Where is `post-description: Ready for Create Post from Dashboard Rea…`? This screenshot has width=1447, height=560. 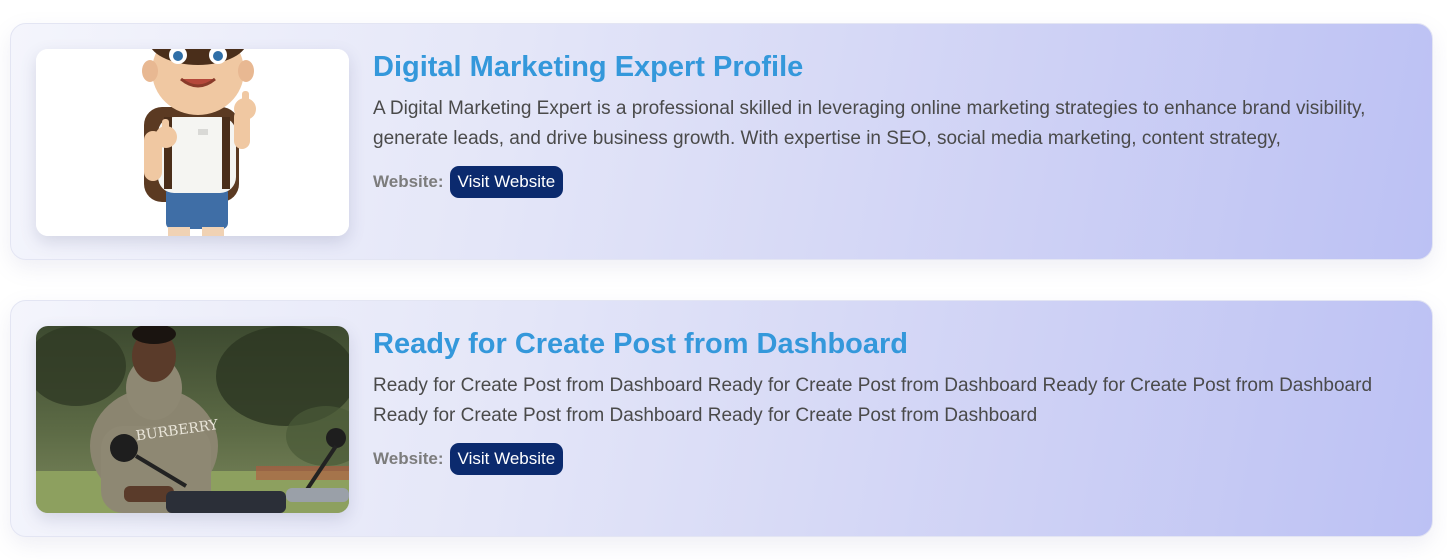
post-description: Ready for Create Post from Dashboard Rea… is located at coordinates (873, 400).